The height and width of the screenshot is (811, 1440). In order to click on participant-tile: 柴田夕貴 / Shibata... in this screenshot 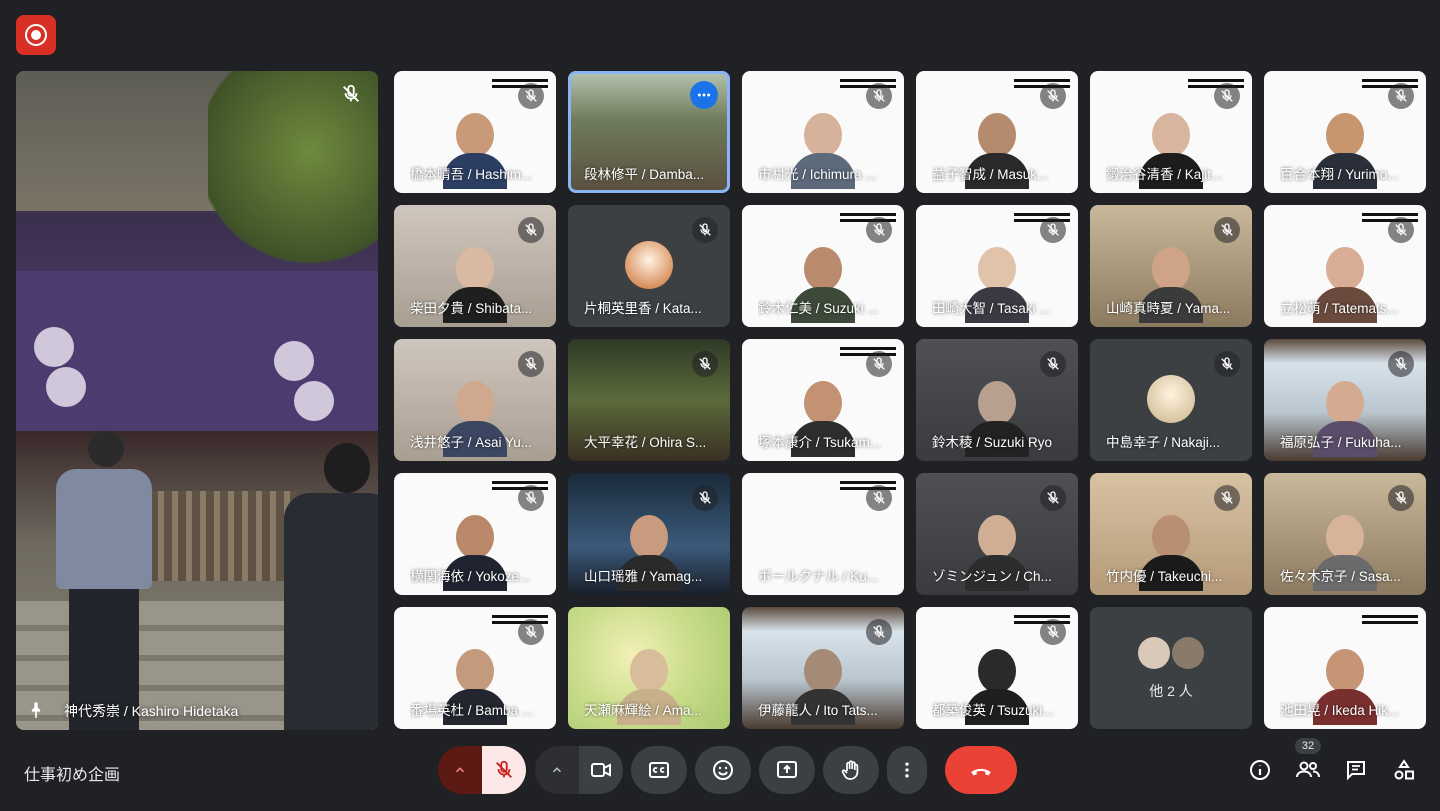, I will do `click(475, 266)`.